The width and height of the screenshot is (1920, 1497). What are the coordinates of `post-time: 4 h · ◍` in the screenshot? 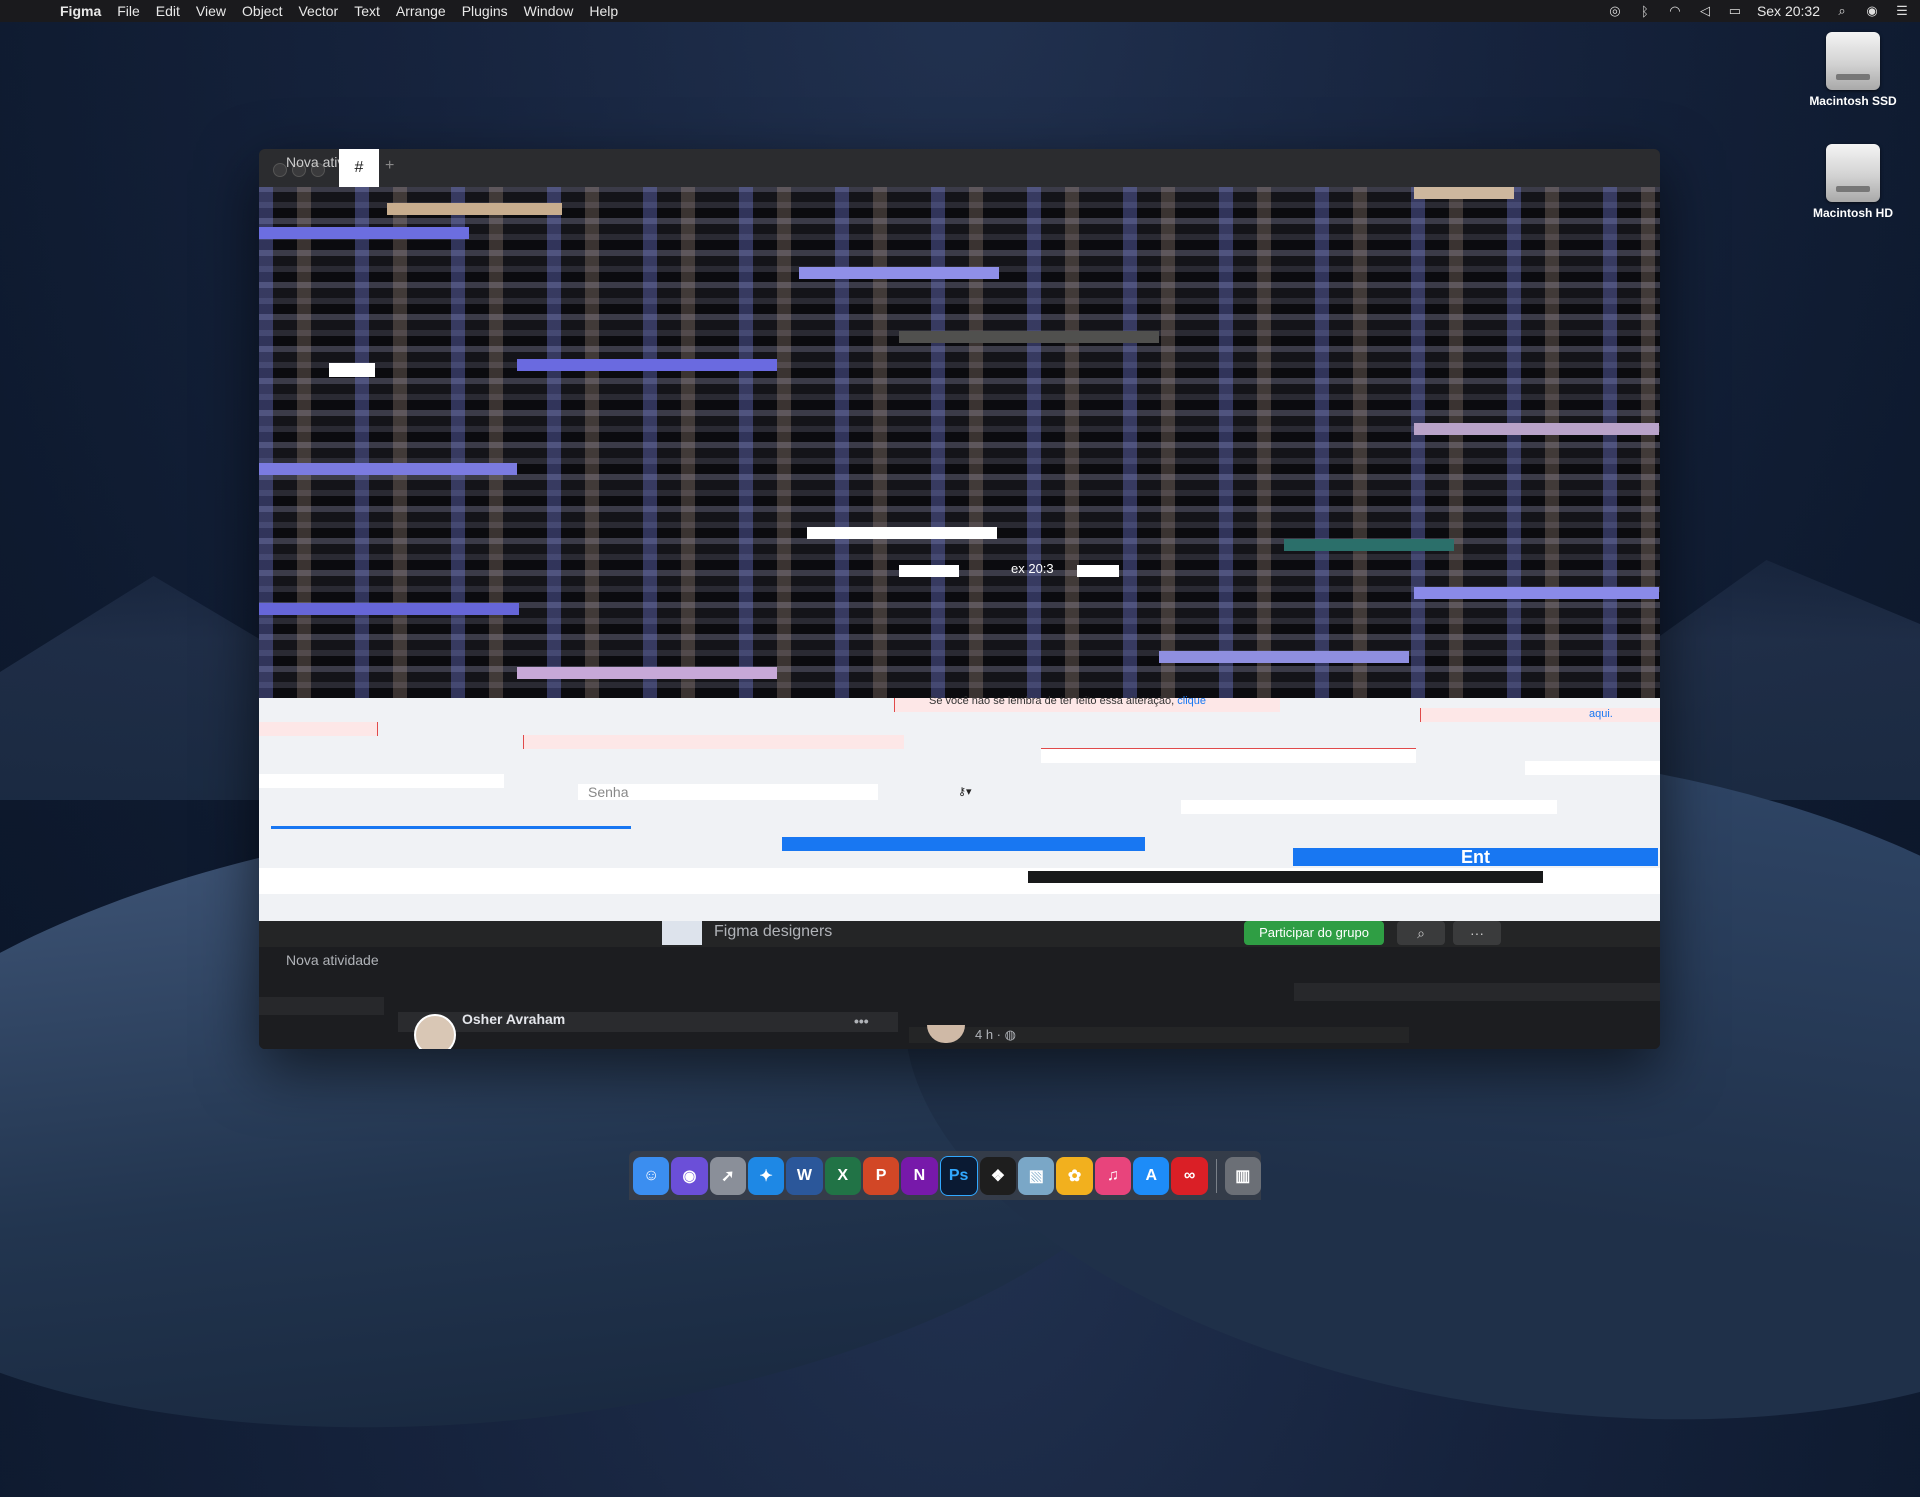 It's located at (995, 1034).